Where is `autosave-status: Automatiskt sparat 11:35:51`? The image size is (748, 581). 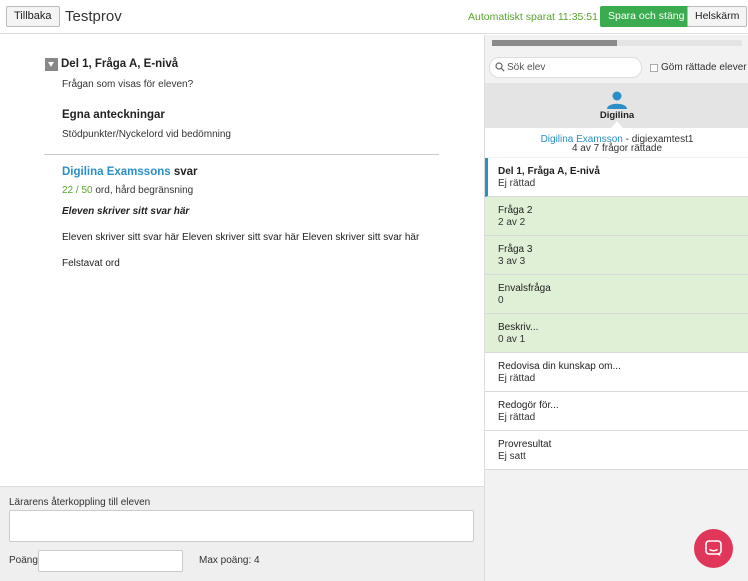 autosave-status: Automatiskt sparat 11:35:51 is located at coordinates (533, 17).